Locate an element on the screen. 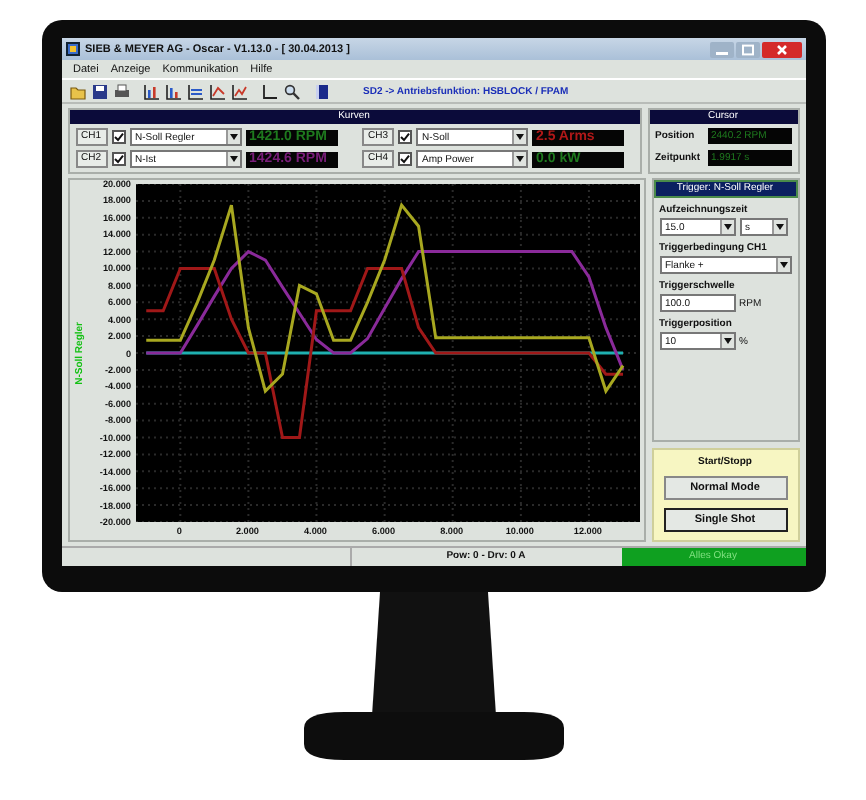 Image resolution: width=866 pixels, height=800 pixels. axes-icon is located at coordinates (269, 91).